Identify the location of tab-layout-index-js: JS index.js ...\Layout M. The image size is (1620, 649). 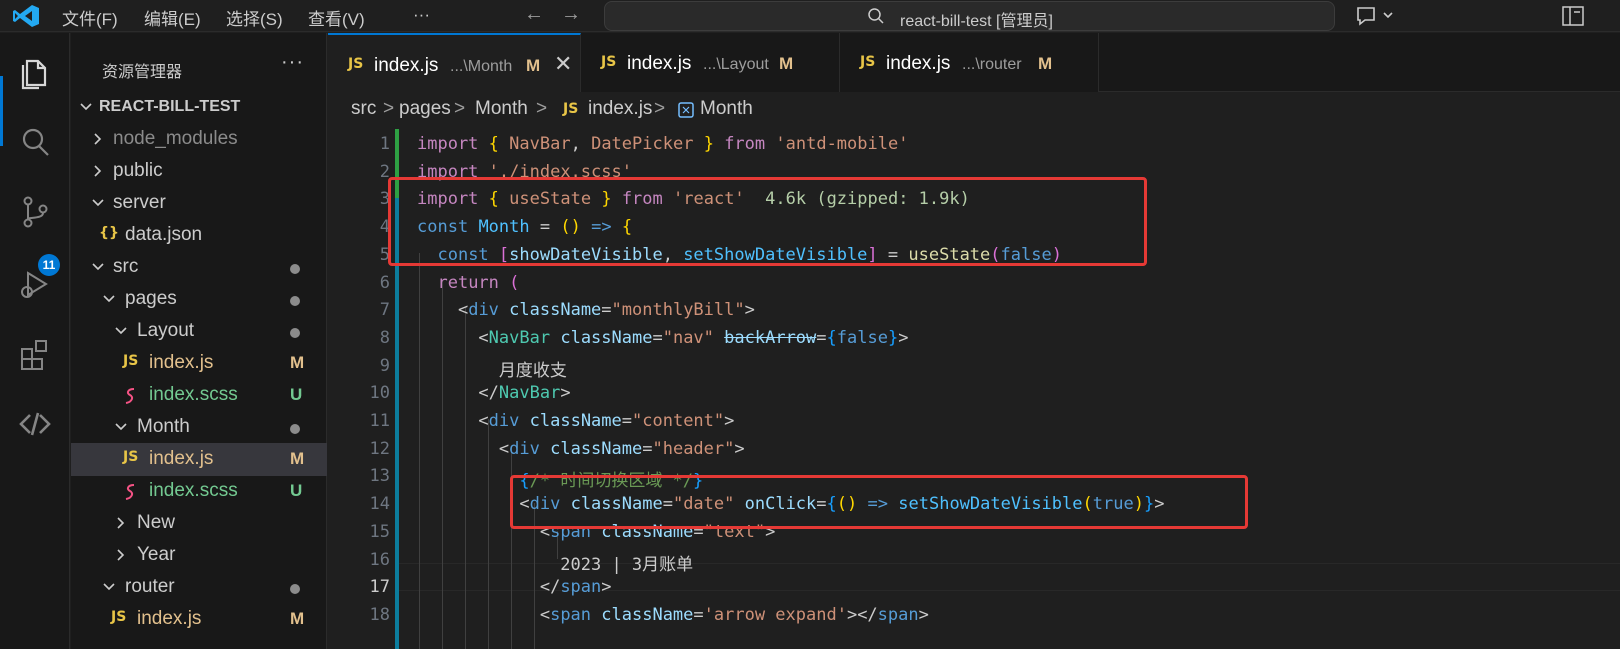
(710, 62).